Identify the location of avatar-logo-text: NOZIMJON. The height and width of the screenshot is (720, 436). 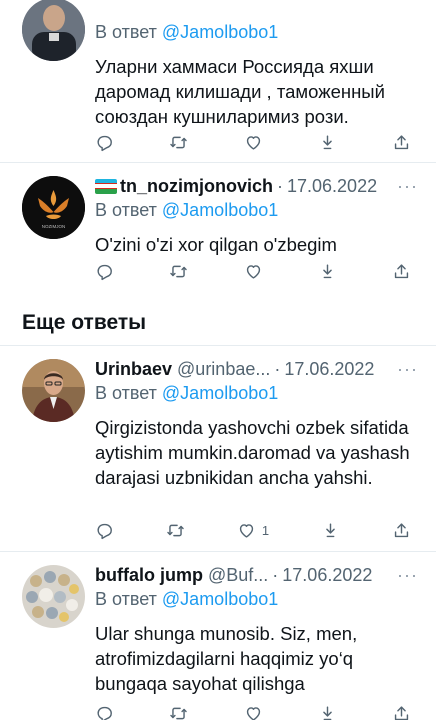
(54, 226).